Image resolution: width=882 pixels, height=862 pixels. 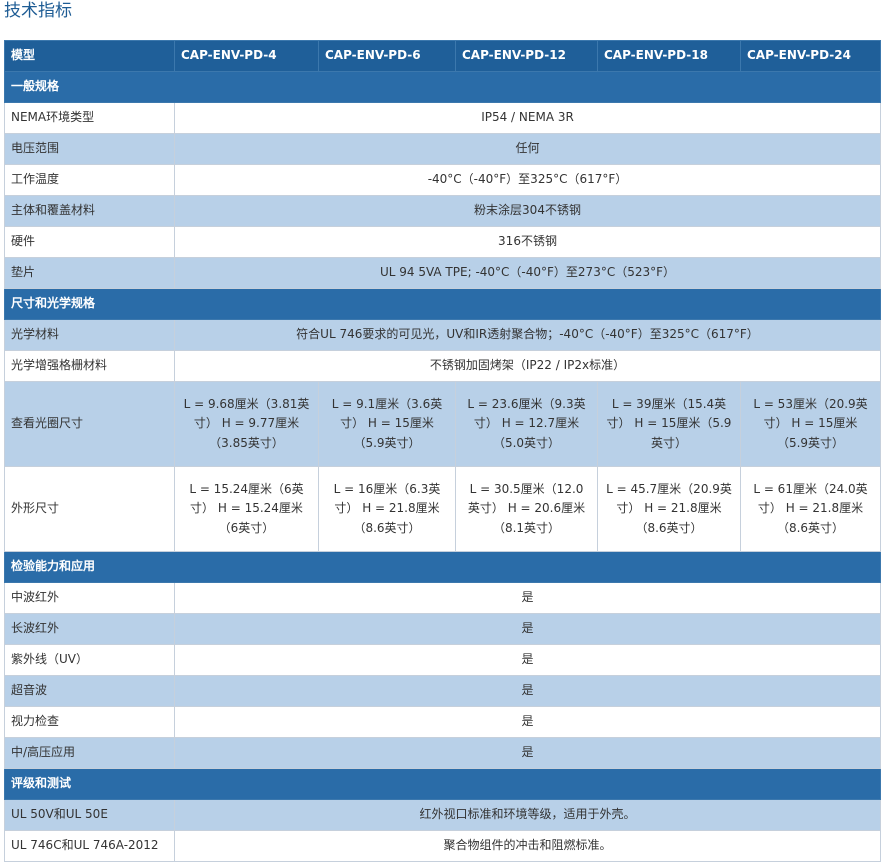 What do you see at coordinates (89, 335) in the screenshot?
I see `row-label: 光学材料` at bounding box center [89, 335].